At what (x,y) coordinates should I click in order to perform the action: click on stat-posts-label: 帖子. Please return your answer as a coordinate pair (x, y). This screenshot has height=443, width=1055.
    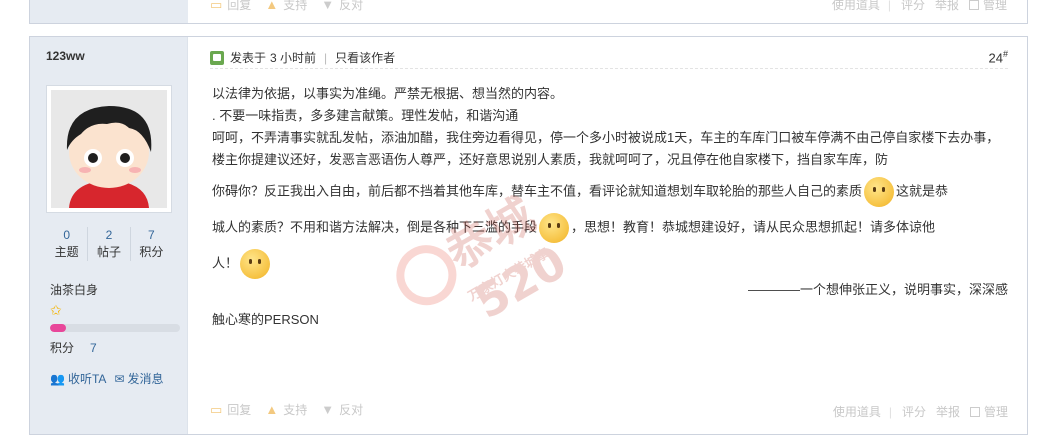
    Looking at the image, I should click on (108, 252).